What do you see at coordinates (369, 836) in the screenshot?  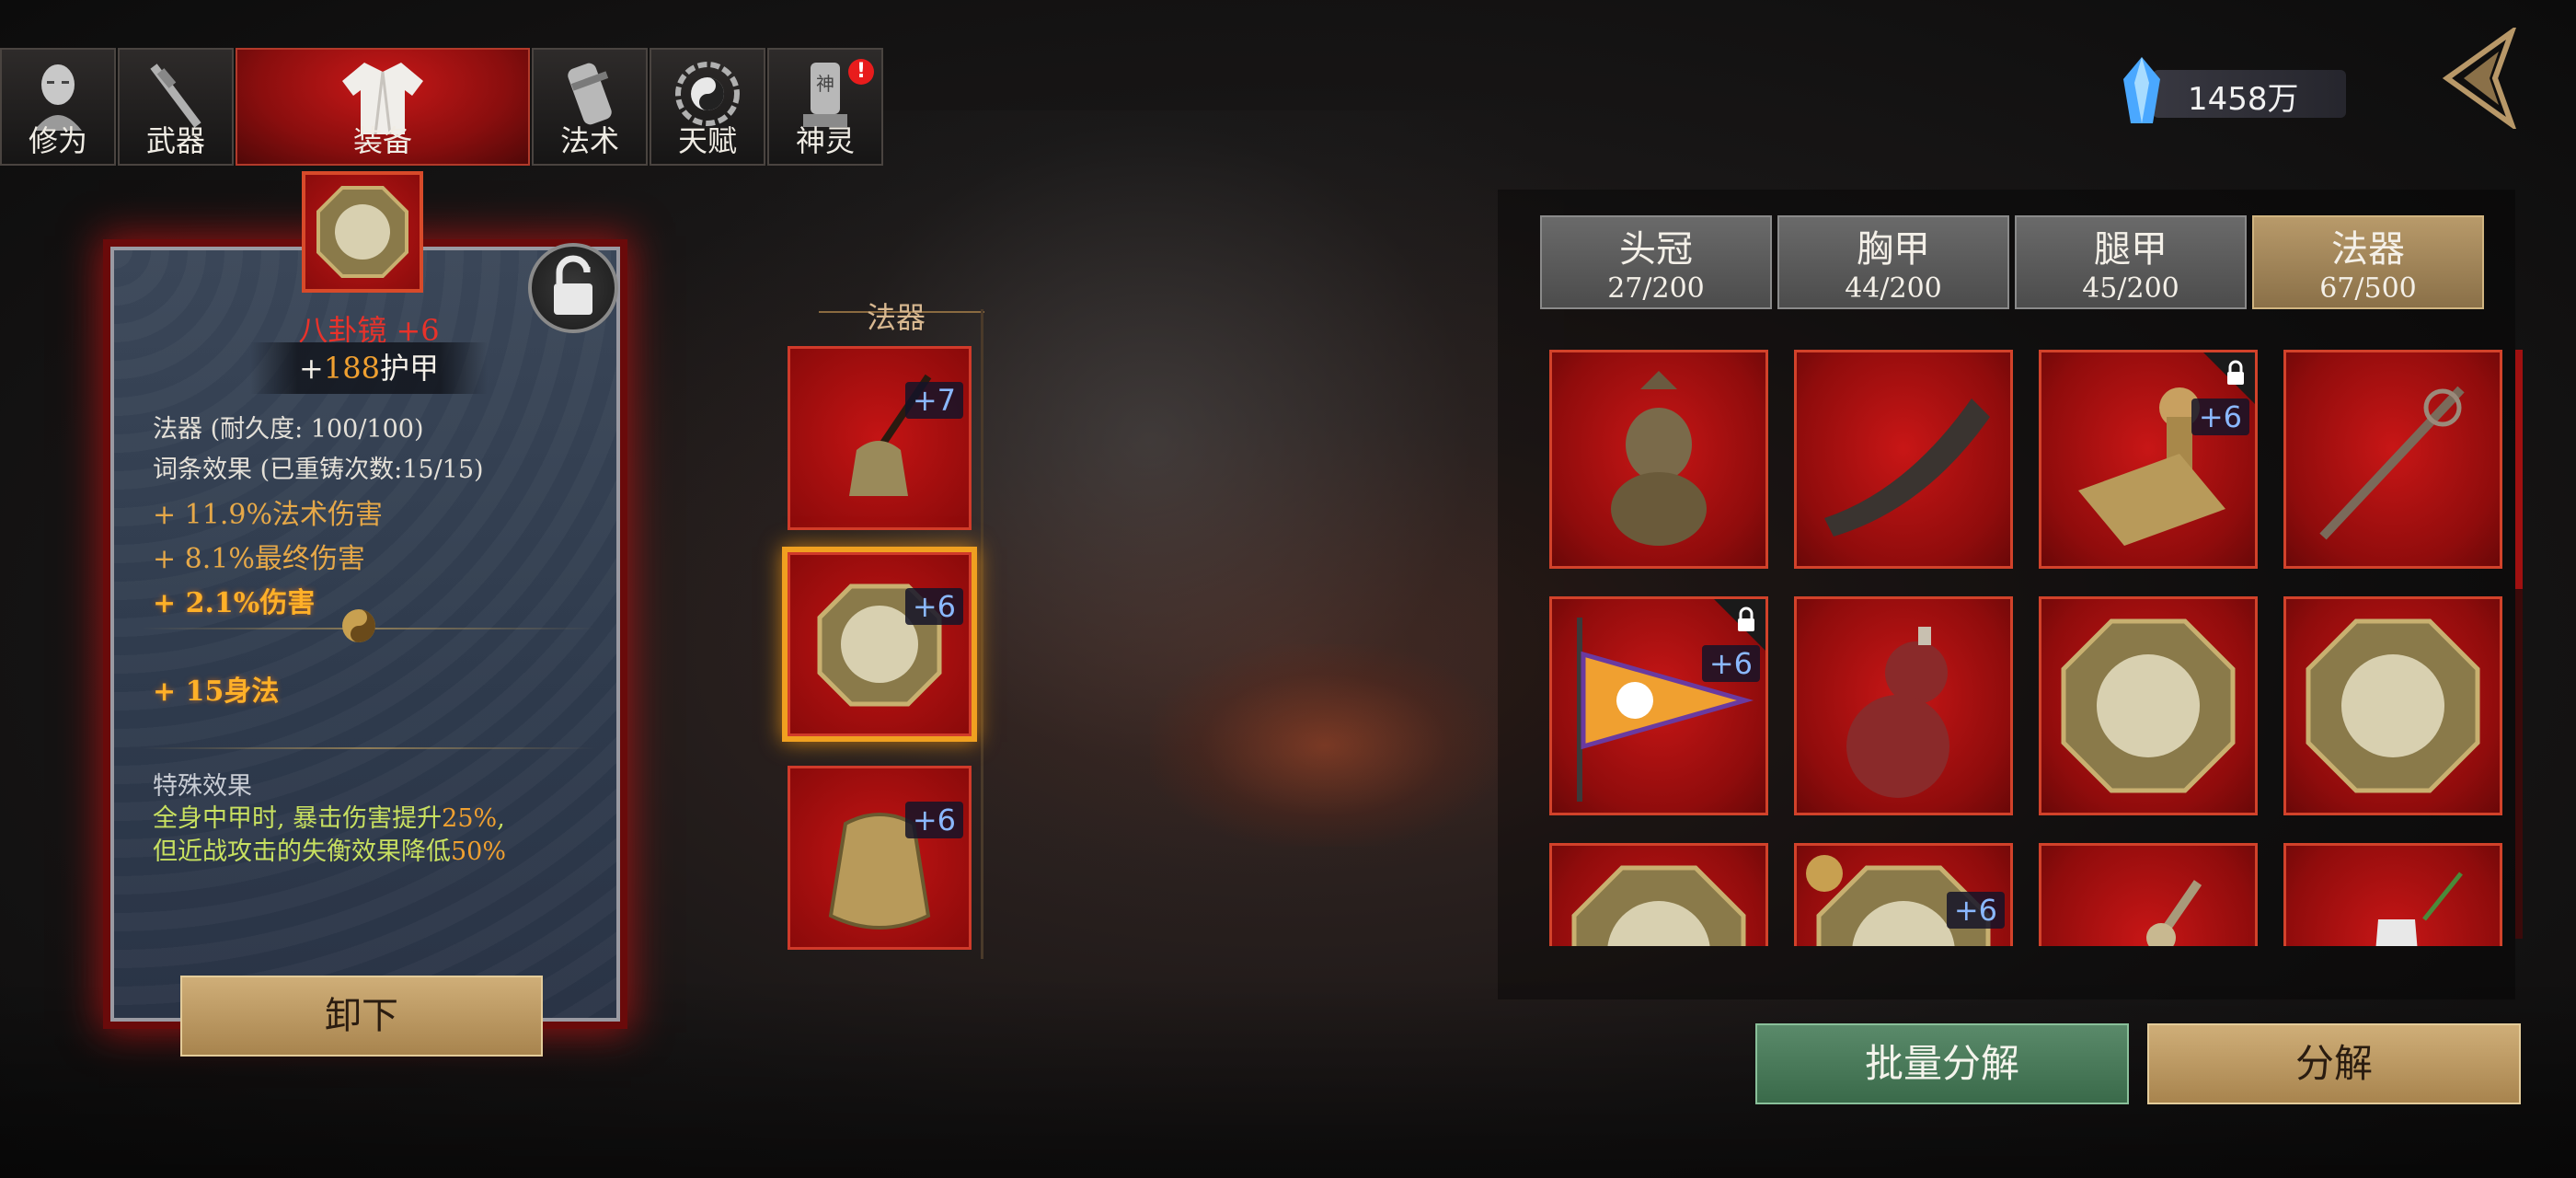 I see `special-effect-text: 全身中甲时, 暴击伤害提升25%, 但近战攻击的失衡效果降低50%` at bounding box center [369, 836].